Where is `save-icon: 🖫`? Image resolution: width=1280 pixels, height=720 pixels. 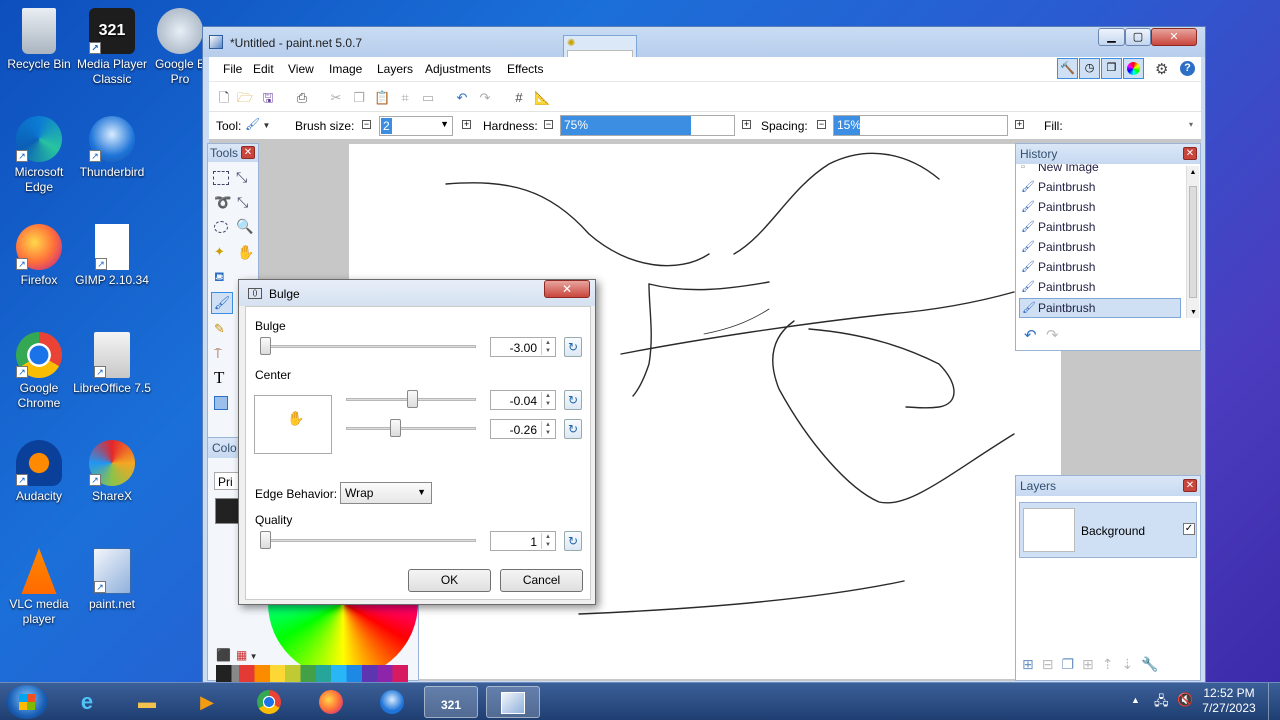 save-icon: 🖫 is located at coordinates (268, 98).